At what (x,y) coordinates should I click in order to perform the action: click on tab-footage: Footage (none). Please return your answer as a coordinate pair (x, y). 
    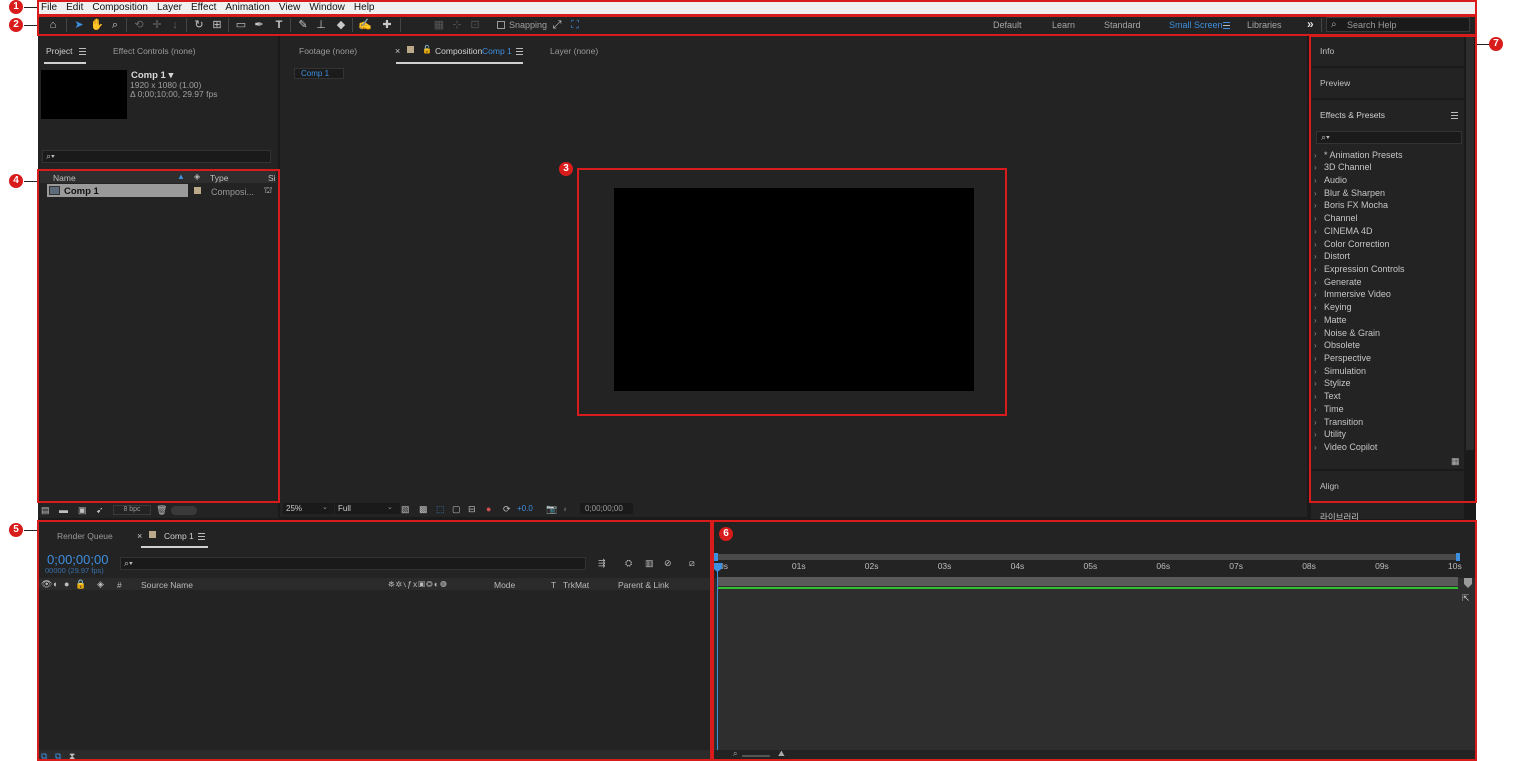
    Looking at the image, I should click on (328, 51).